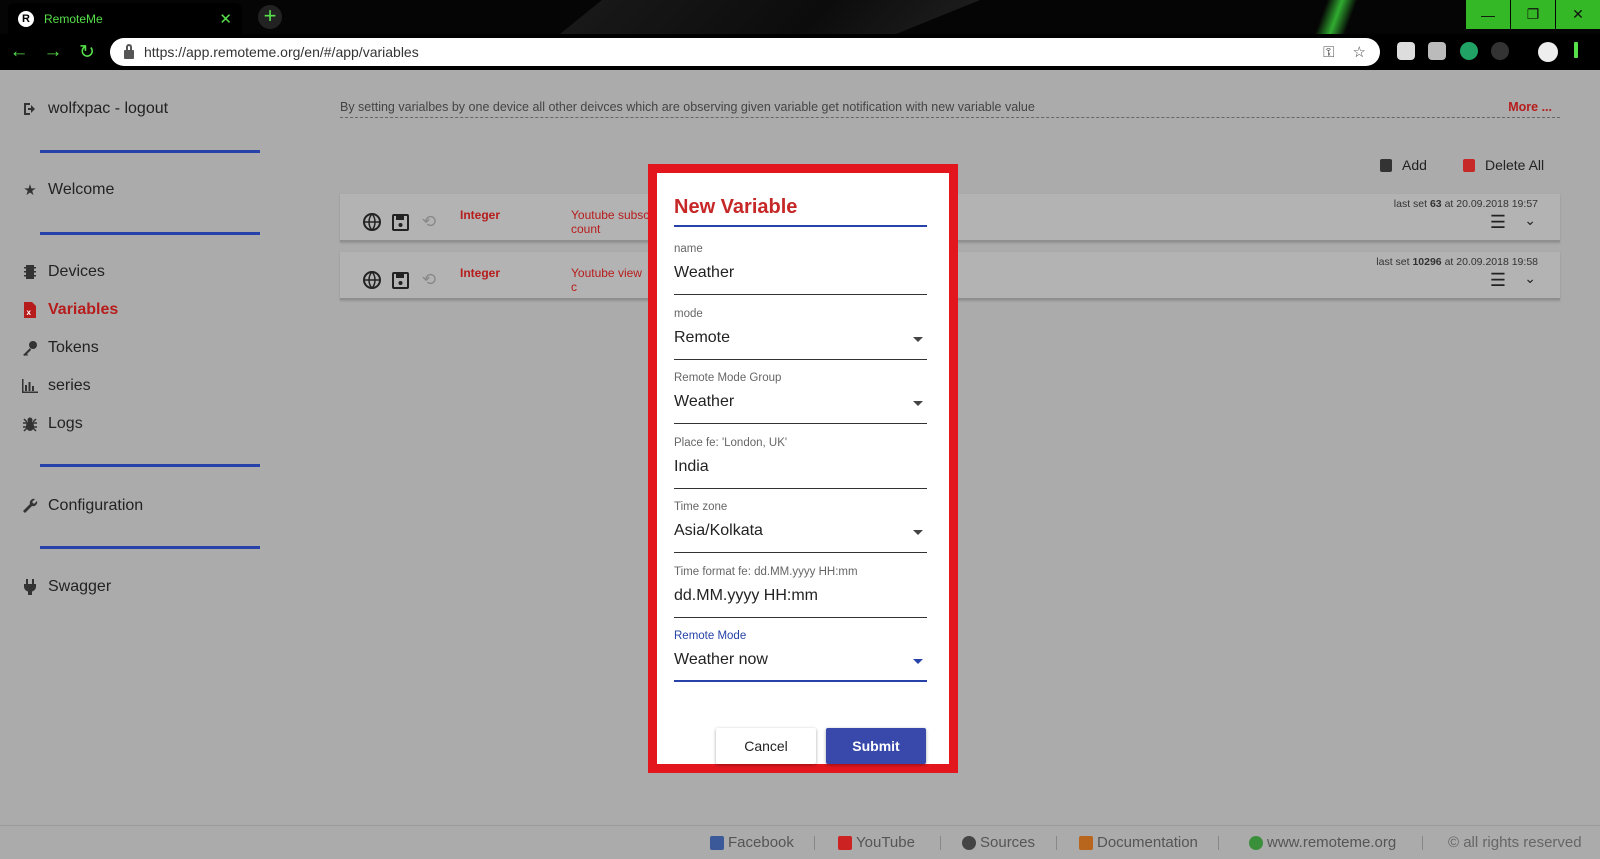 This screenshot has height=859, width=1600. I want to click on footer-link-website: www.remoteme.org, so click(1322, 842).